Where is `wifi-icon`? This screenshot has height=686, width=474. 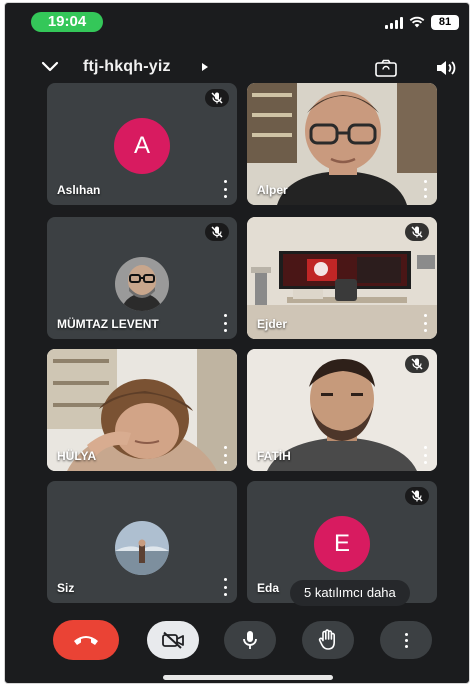 wifi-icon is located at coordinates (417, 22).